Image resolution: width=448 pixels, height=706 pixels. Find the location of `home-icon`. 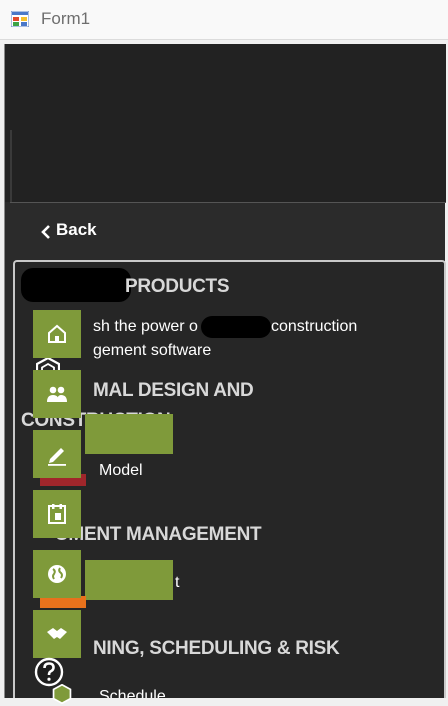

home-icon is located at coordinates (57, 333).